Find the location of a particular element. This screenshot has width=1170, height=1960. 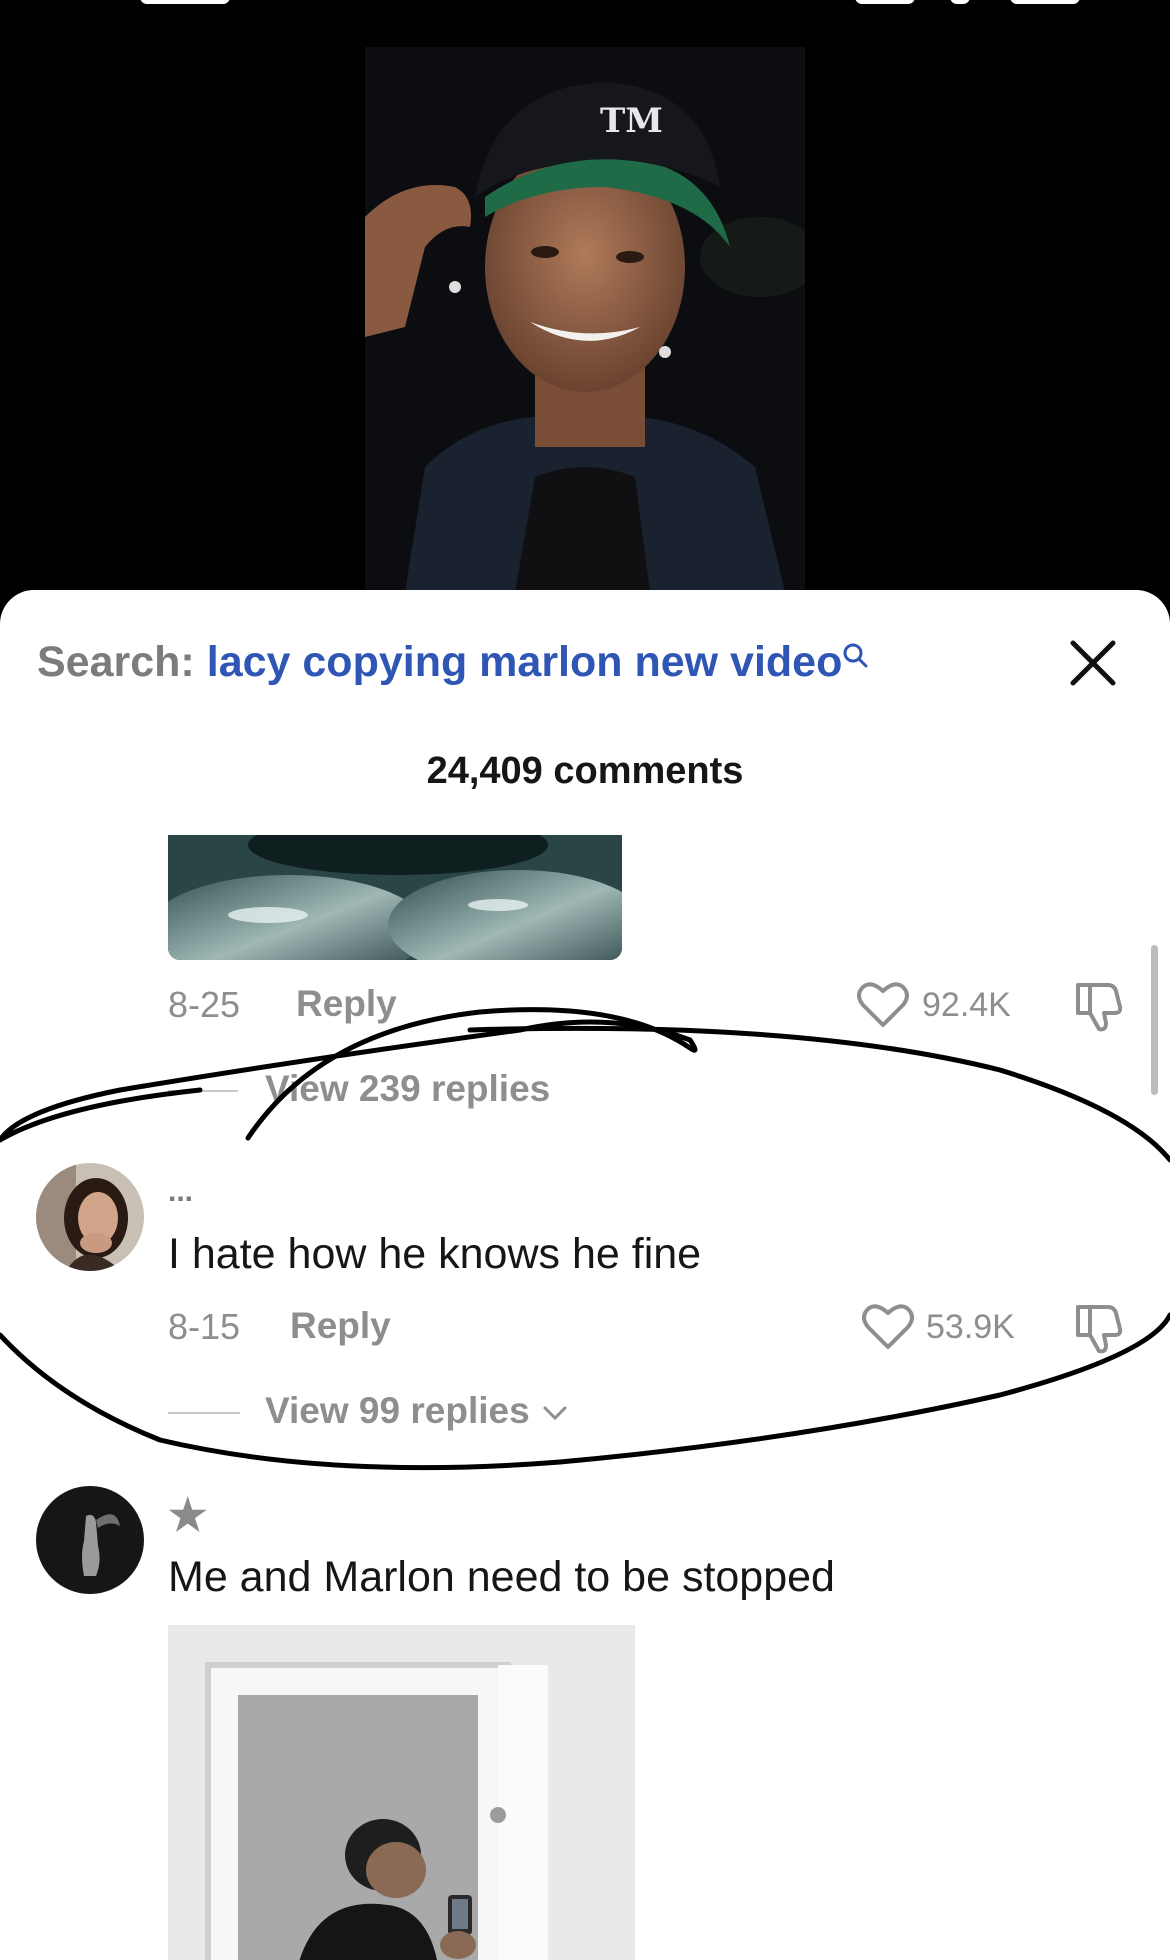

comment-text: Me and Marlon need to be stopped is located at coordinates (501, 1577).